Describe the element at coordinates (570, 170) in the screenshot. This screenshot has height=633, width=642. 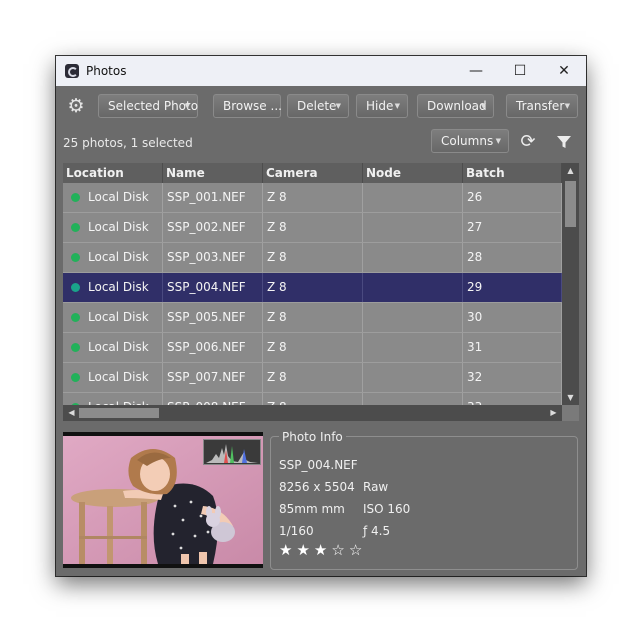
I see `scroll-up-icon: ▲` at that location.